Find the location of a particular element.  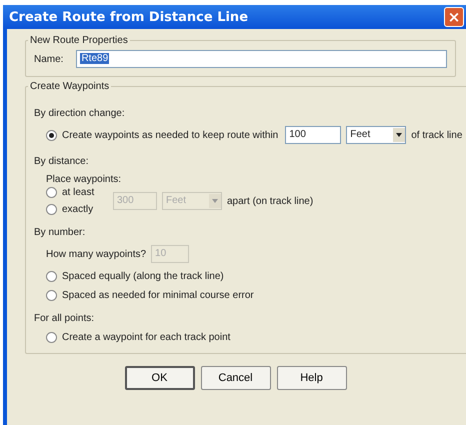

close-button: × is located at coordinates (454, 17).